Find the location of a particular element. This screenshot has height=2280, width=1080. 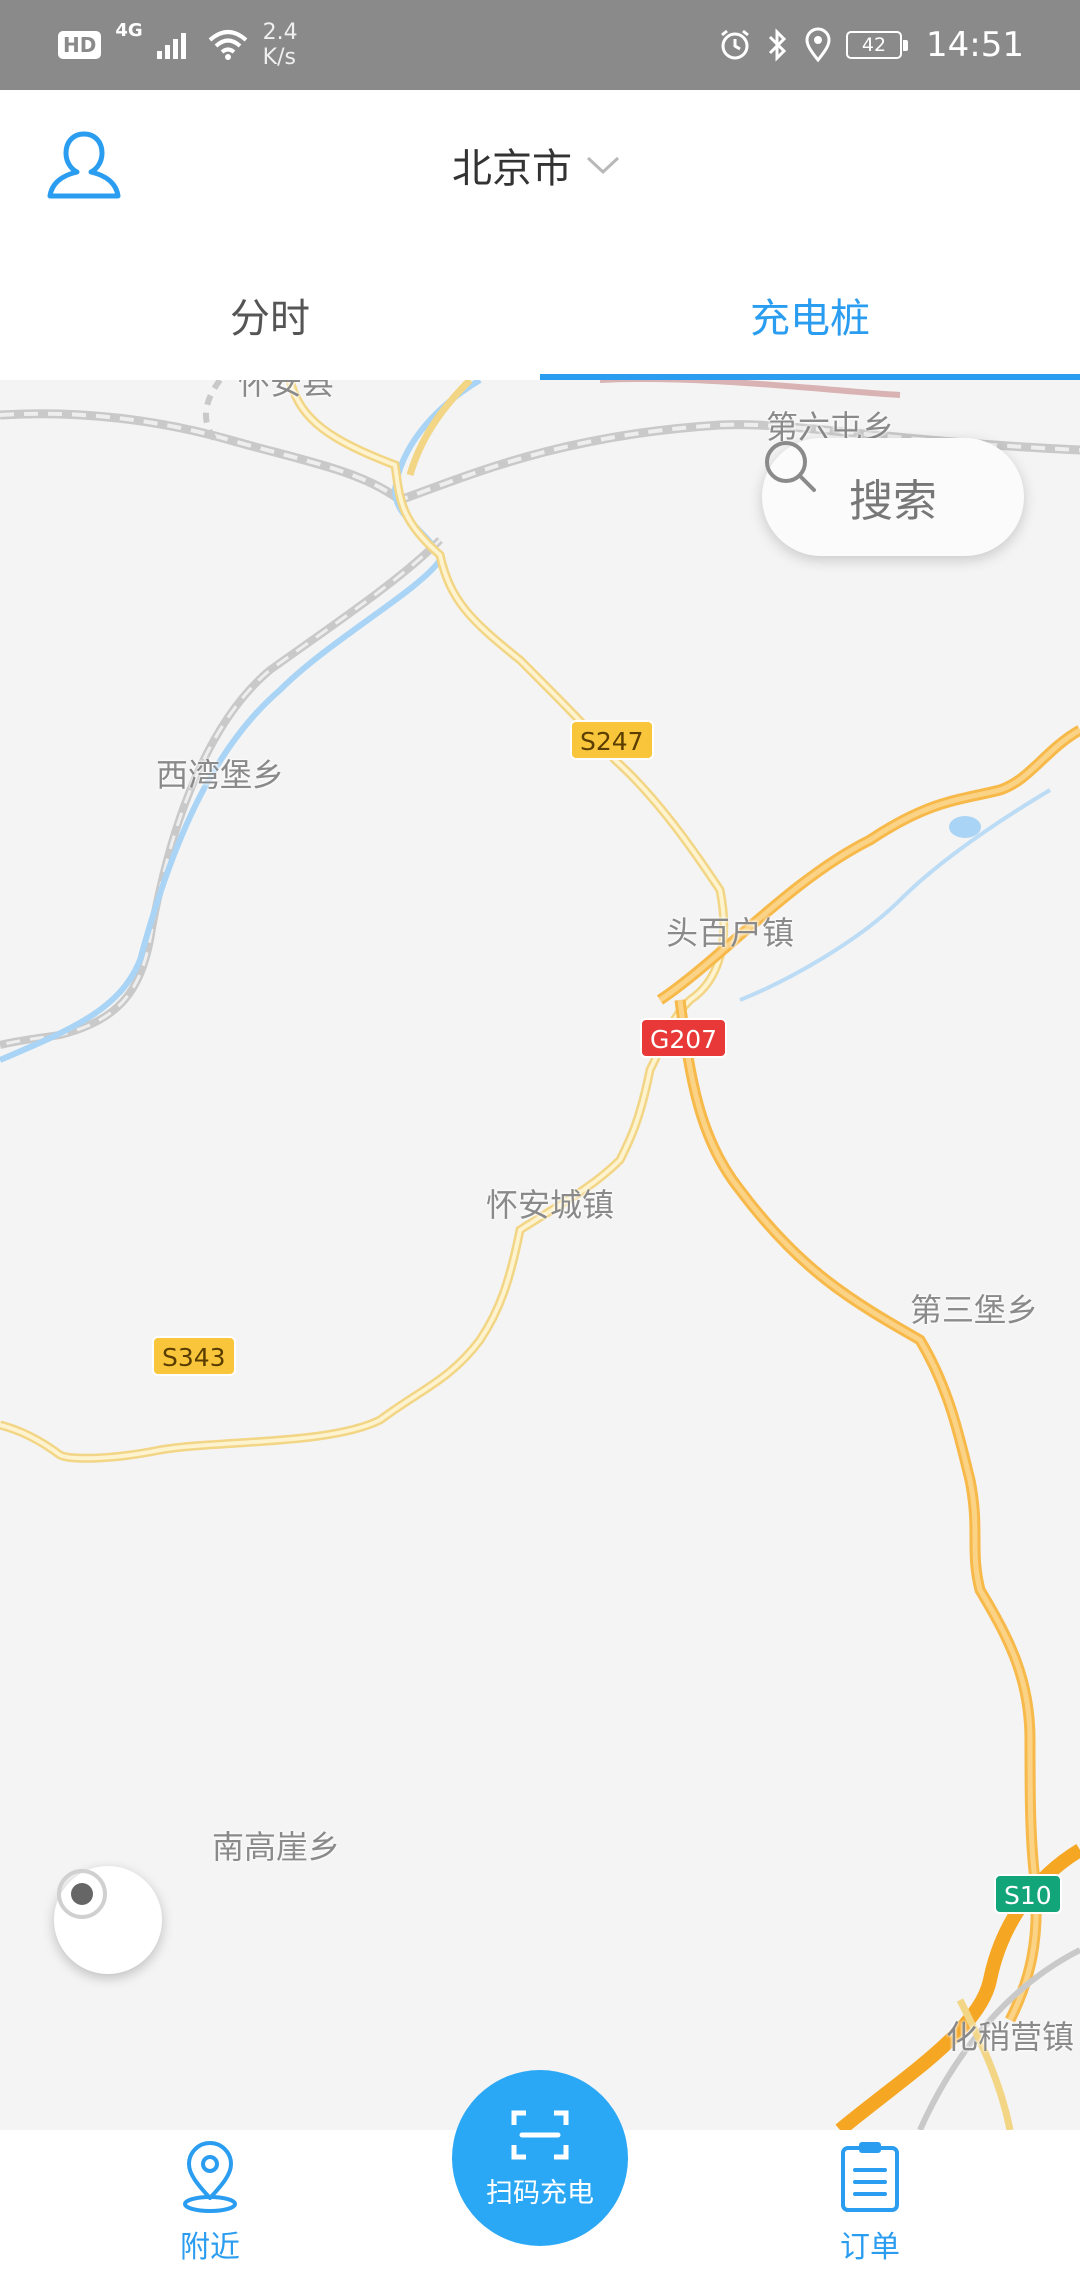

network-type: 4G is located at coordinates (129, 30).